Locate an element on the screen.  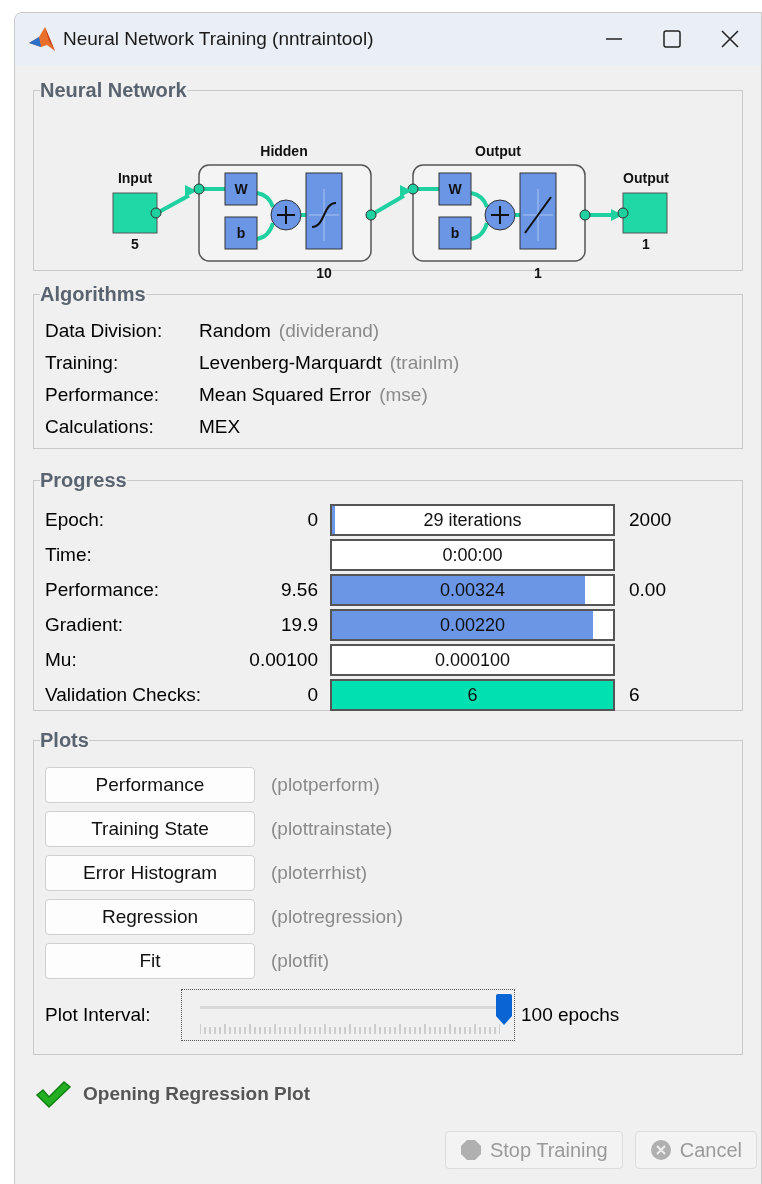
field-label: Calculations: is located at coordinates (100, 427).